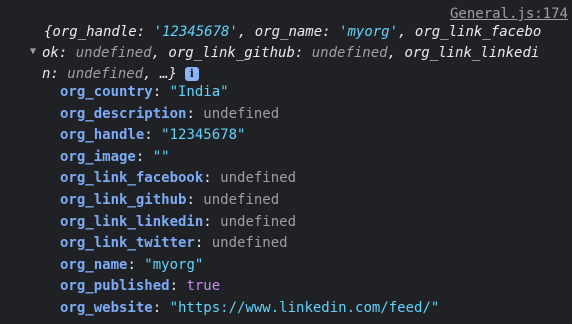  I want to click on property-value: "", so click(161, 156).